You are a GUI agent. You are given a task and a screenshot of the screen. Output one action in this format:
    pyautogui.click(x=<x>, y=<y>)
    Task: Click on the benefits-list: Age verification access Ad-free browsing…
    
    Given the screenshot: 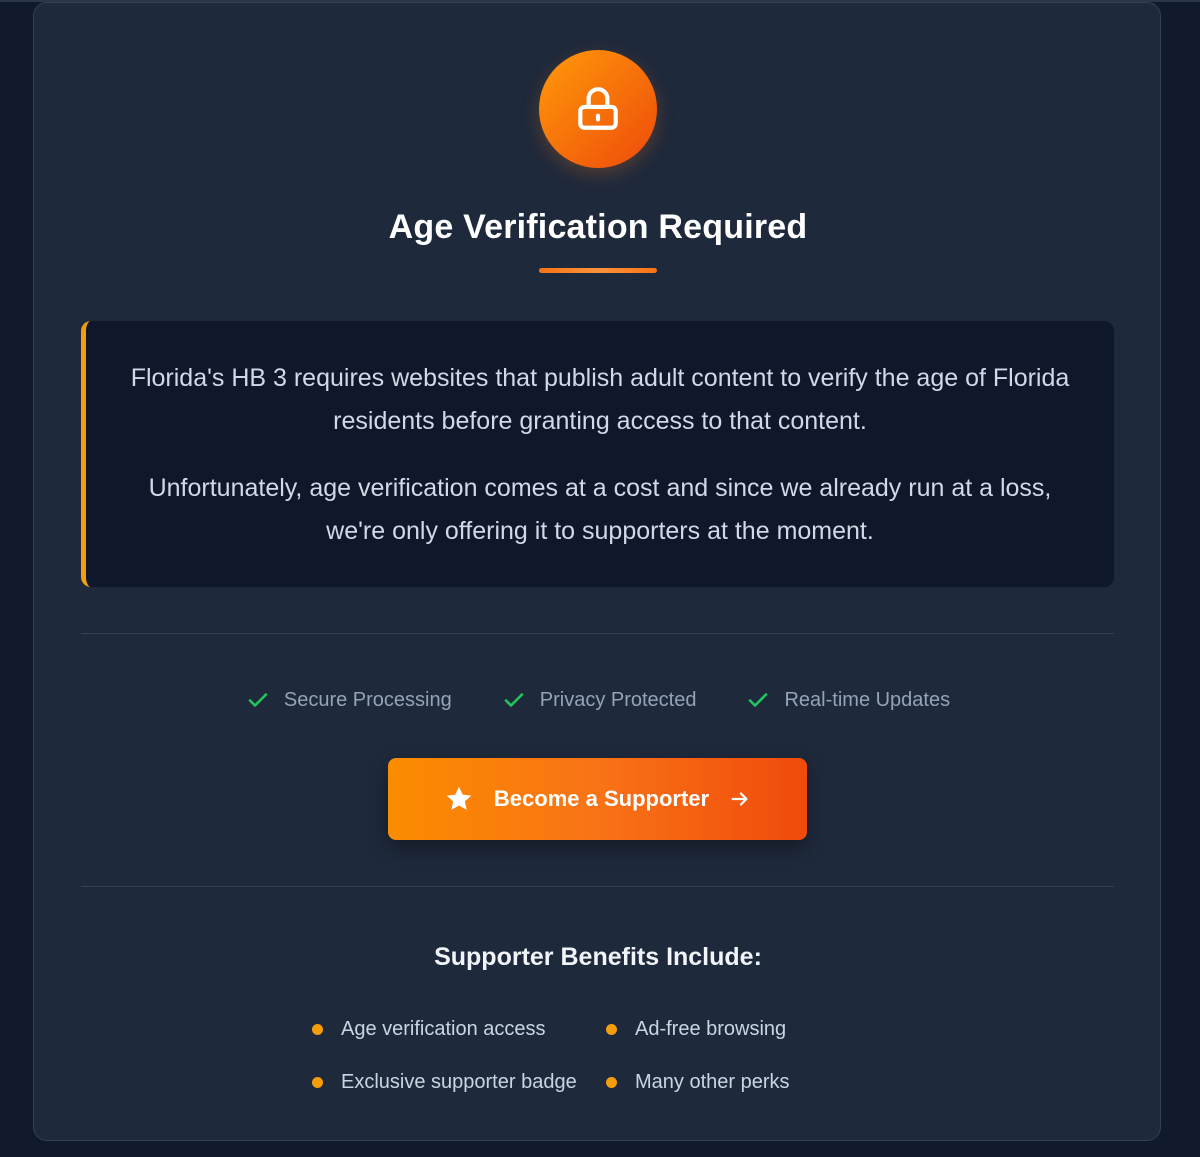 What is the action you would take?
    pyautogui.click(x=592, y=1055)
    